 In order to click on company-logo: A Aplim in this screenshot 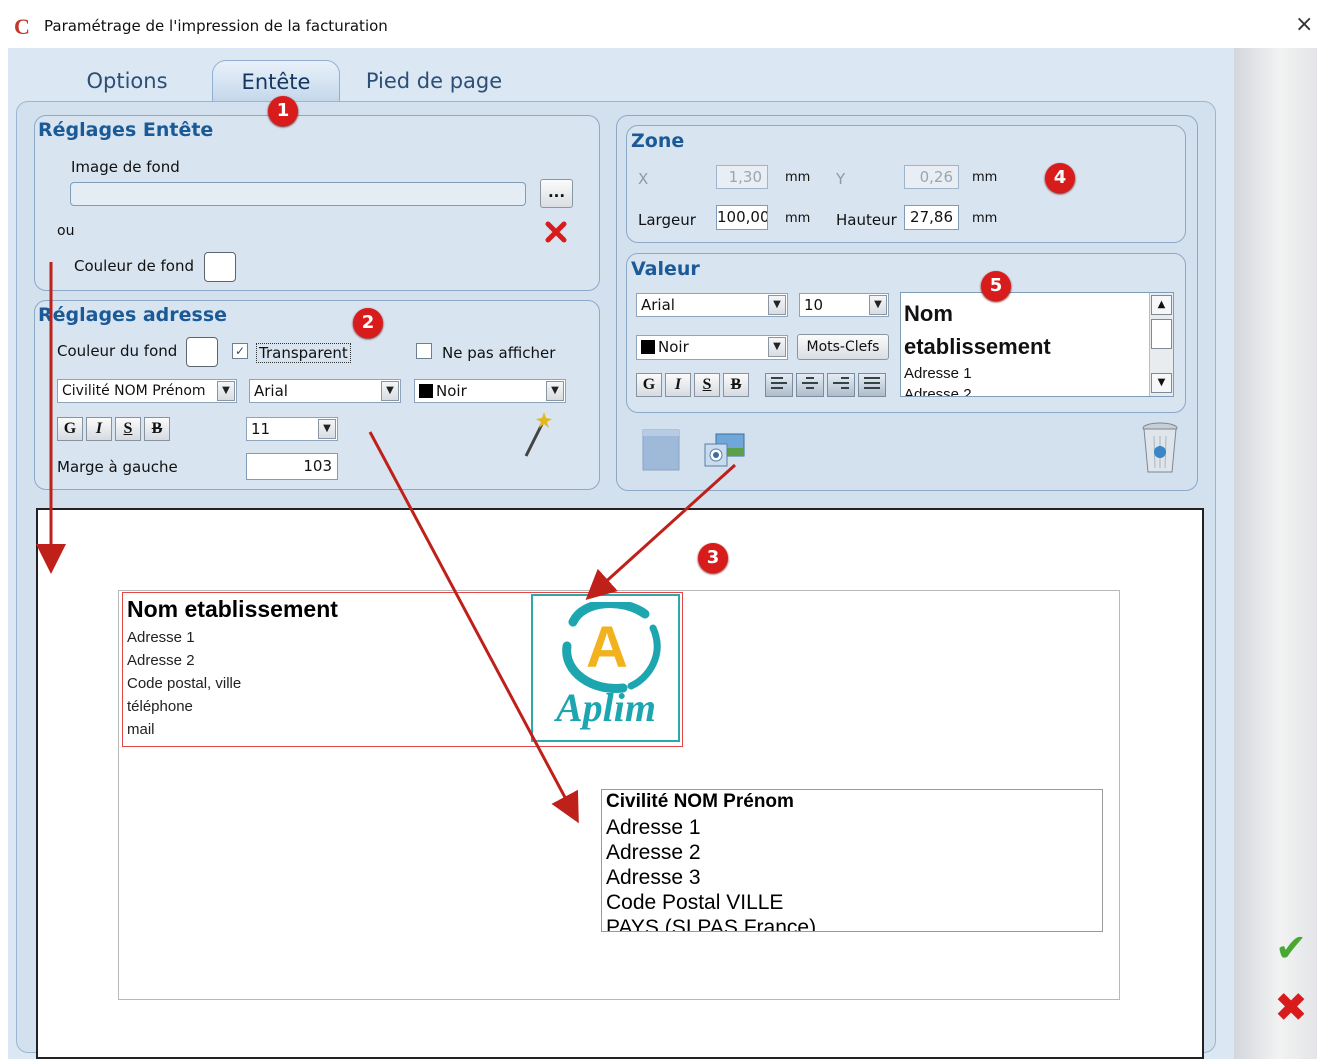, I will do `click(605, 668)`.